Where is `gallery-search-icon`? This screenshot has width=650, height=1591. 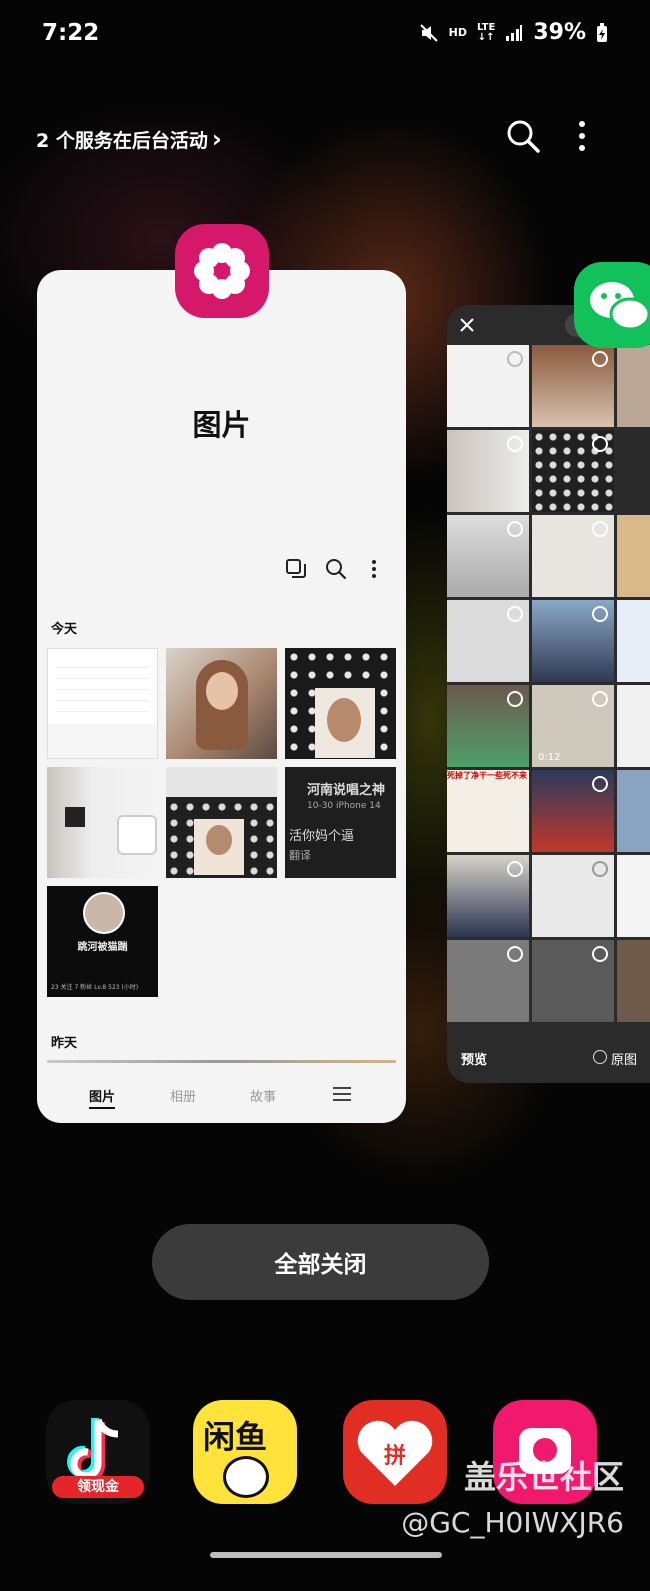
gallery-search-icon is located at coordinates (336, 569).